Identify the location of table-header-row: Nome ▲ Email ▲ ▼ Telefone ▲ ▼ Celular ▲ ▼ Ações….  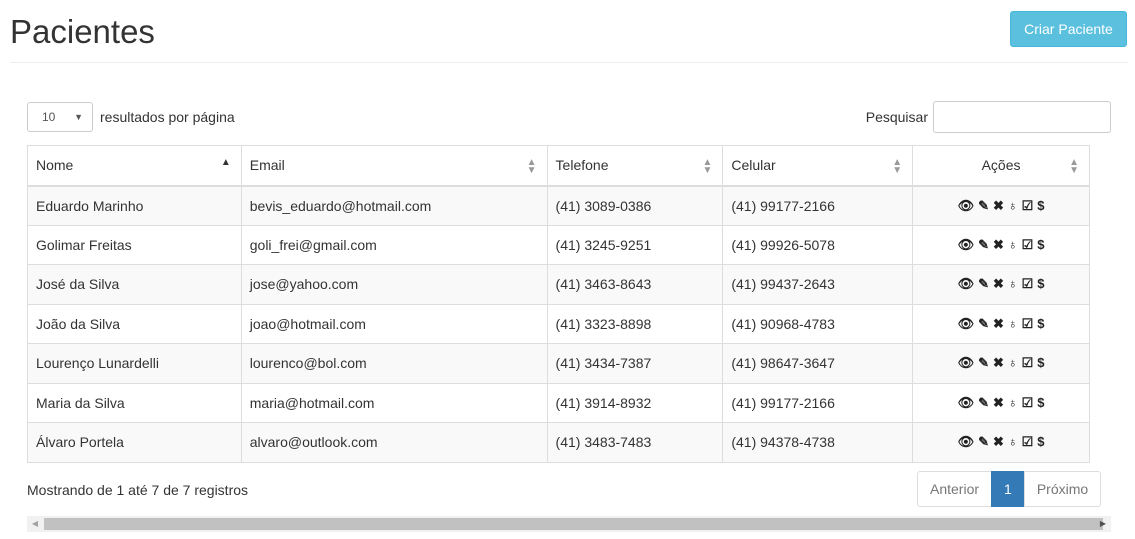
(558, 166).